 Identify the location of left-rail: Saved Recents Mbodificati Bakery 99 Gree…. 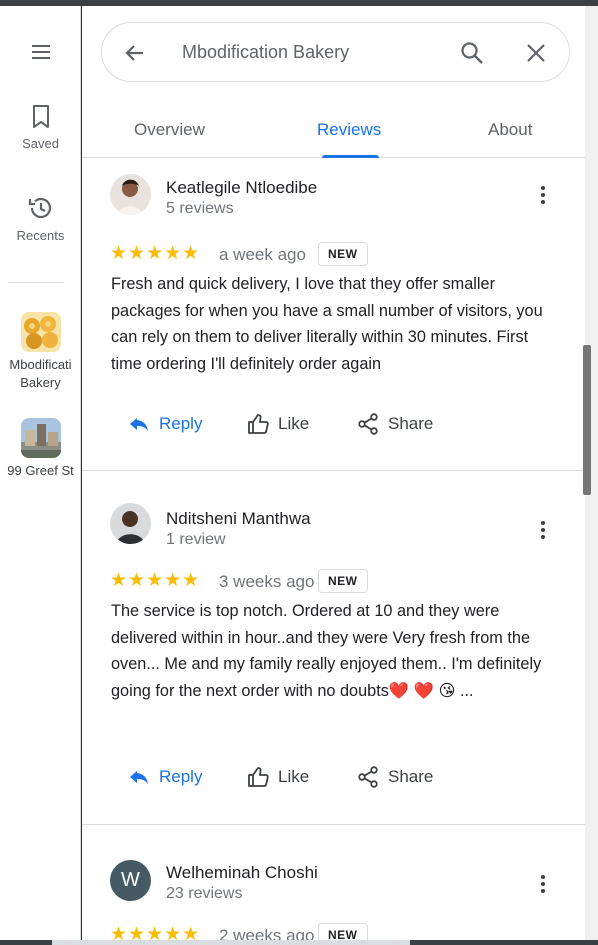
(40, 473).